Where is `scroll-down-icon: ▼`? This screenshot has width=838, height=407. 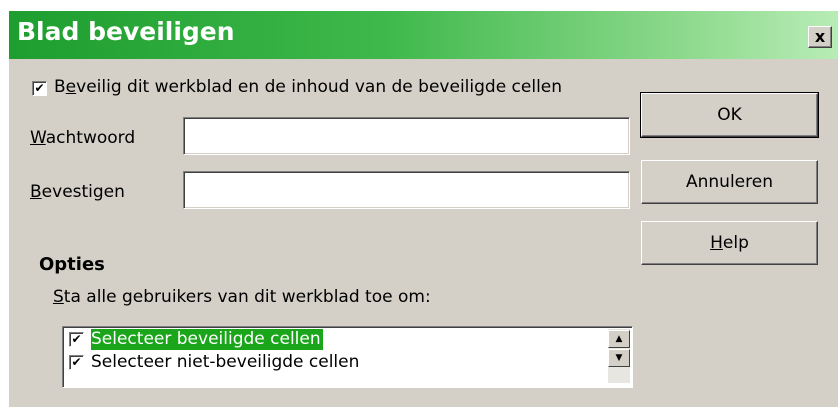 scroll-down-icon: ▼ is located at coordinates (619, 358).